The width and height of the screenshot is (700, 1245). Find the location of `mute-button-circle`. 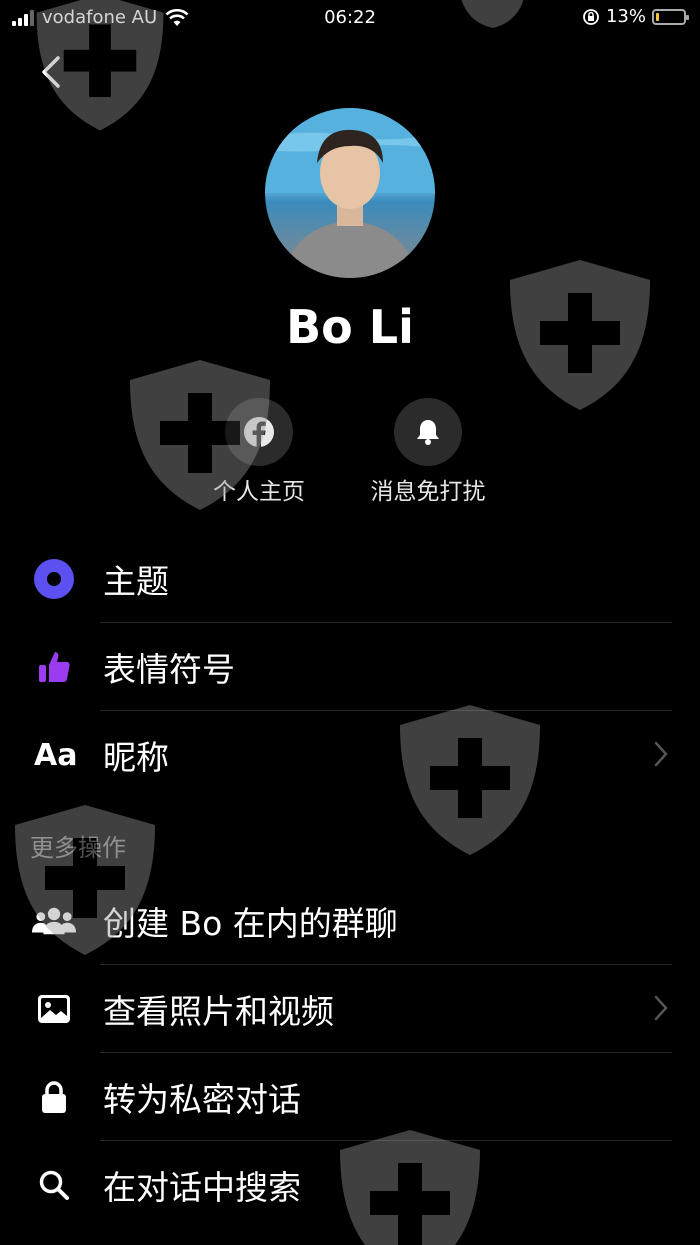

mute-button-circle is located at coordinates (428, 432).